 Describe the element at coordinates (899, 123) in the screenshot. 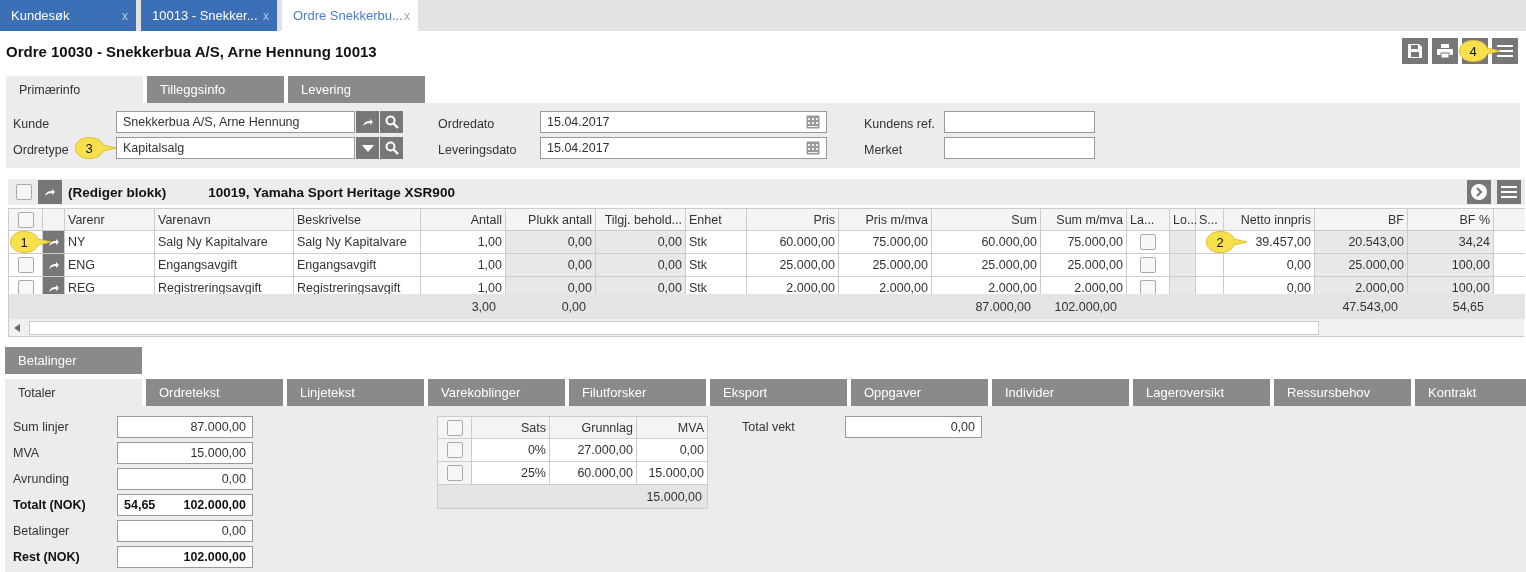

I see `field-label: Kundens ref.` at that location.